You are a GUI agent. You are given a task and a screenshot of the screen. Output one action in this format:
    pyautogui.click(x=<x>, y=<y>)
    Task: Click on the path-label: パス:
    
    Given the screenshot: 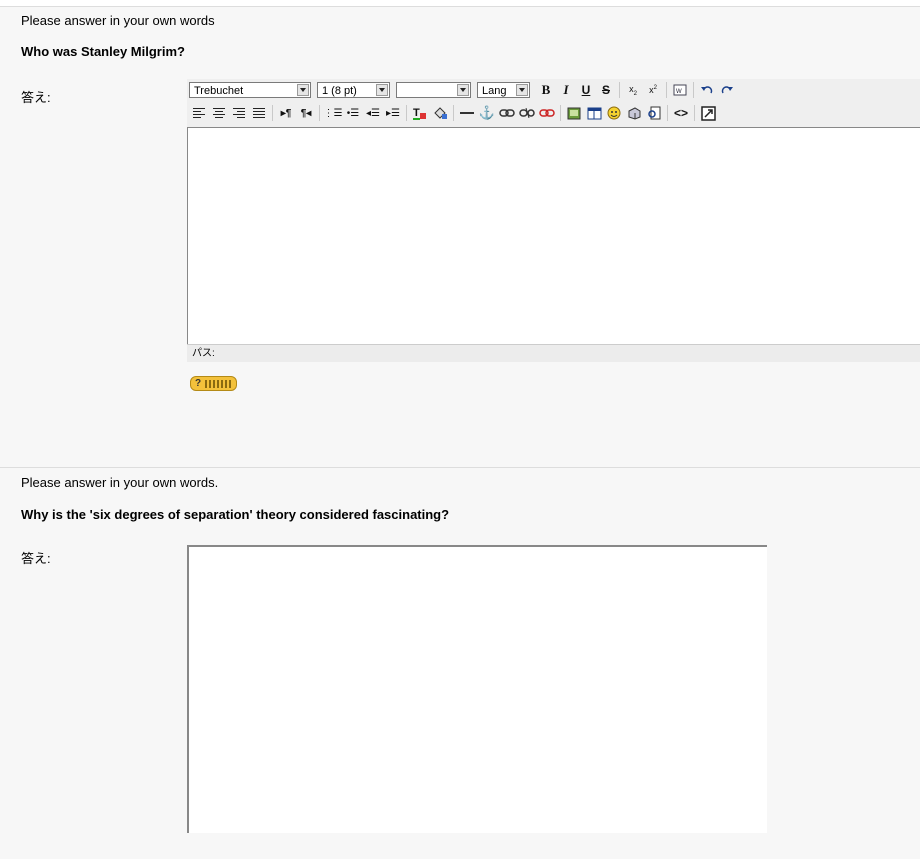 What is the action you would take?
    pyautogui.click(x=203, y=353)
    